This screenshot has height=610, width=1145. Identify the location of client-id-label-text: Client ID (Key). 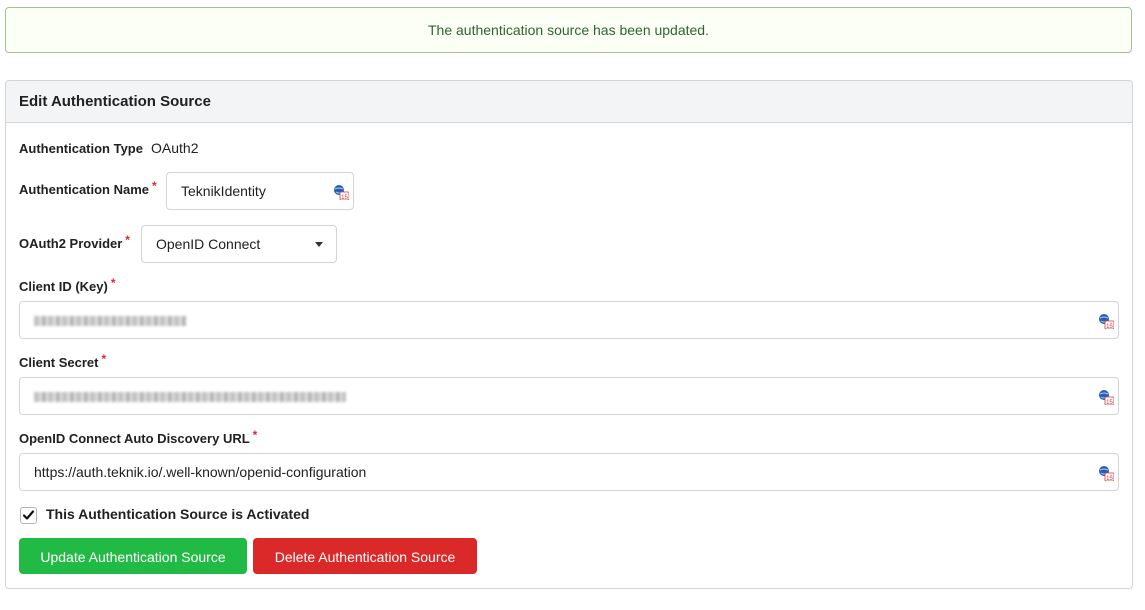
(63, 286).